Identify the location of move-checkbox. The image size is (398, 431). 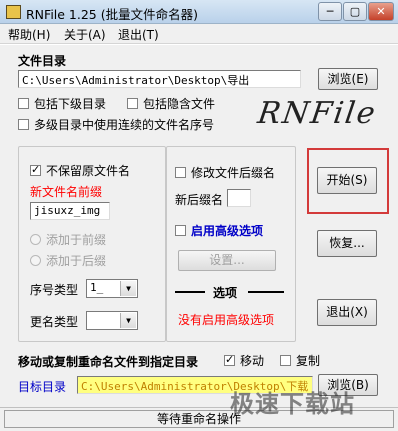
(229, 359).